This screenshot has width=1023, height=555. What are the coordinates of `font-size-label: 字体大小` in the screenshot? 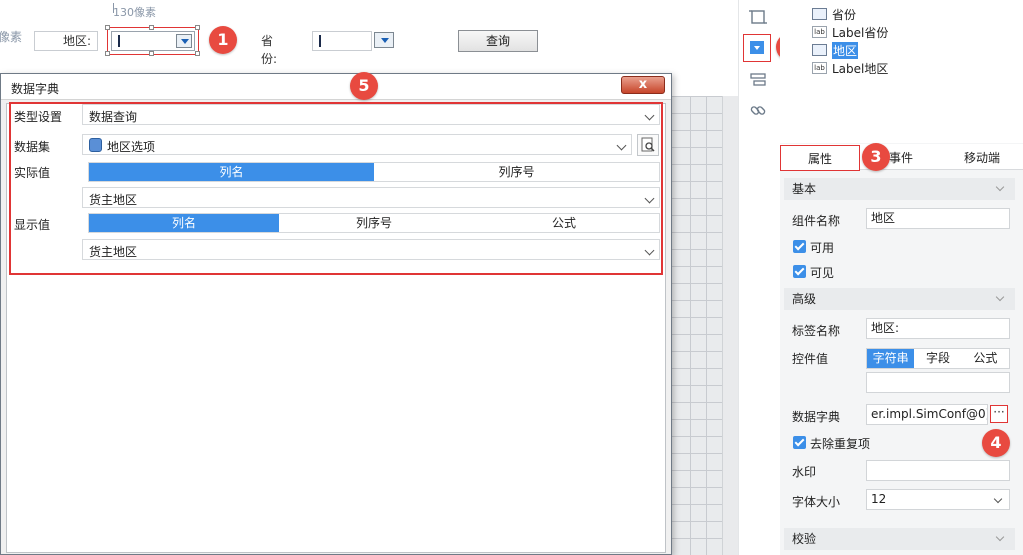 It's located at (816, 502).